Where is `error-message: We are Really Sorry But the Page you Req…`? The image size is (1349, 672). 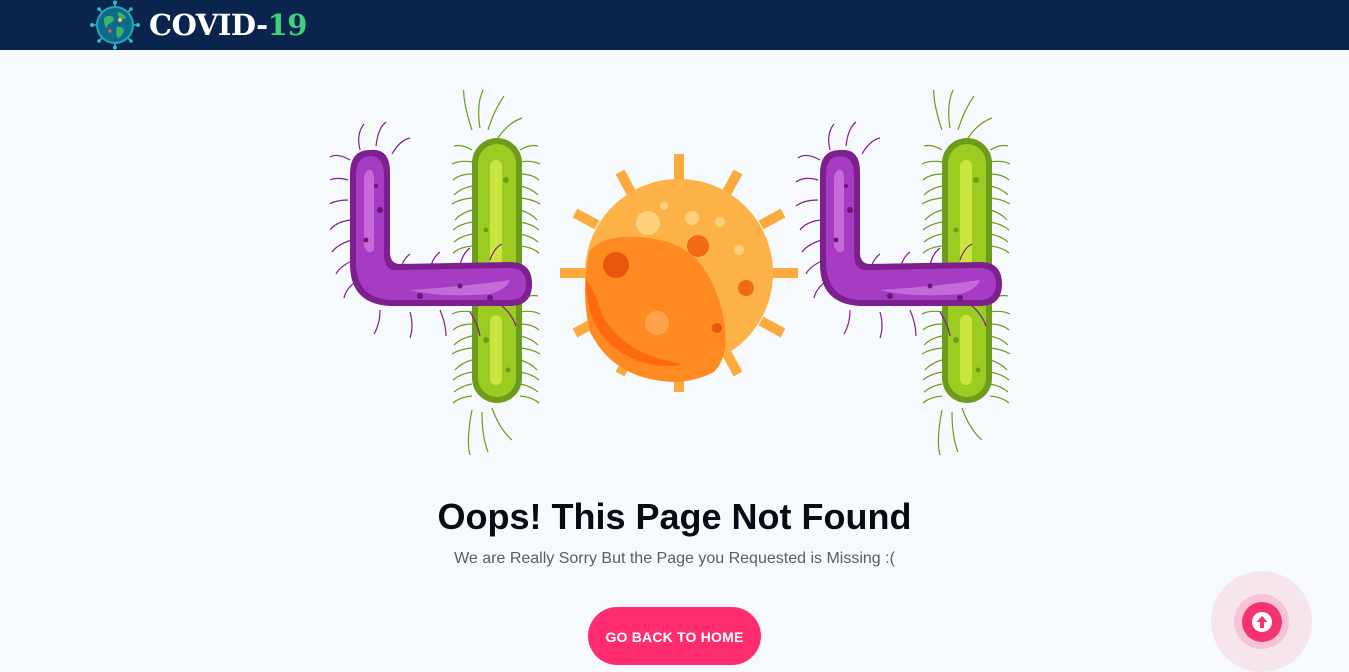
error-message: We are Really Sorry But the Page you Req… is located at coordinates (674, 558).